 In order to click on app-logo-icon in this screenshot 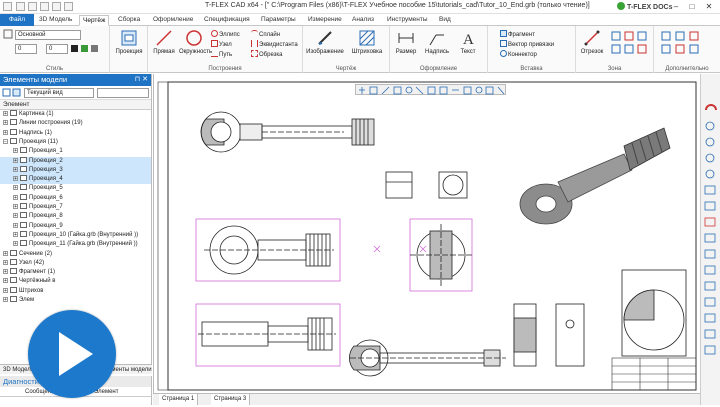, I will do `click(7, 6)`.